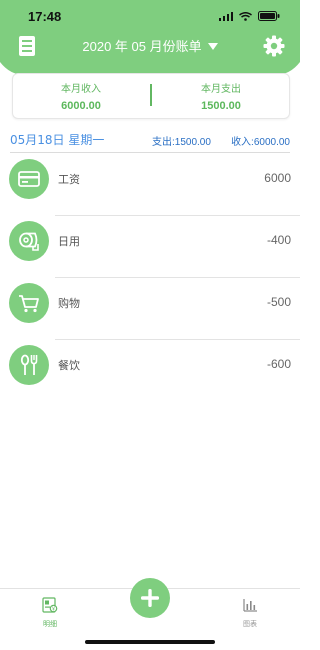 Image resolution: width=320 pixels, height=650 pixels. I want to click on item-category: 购物, so click(69, 303).